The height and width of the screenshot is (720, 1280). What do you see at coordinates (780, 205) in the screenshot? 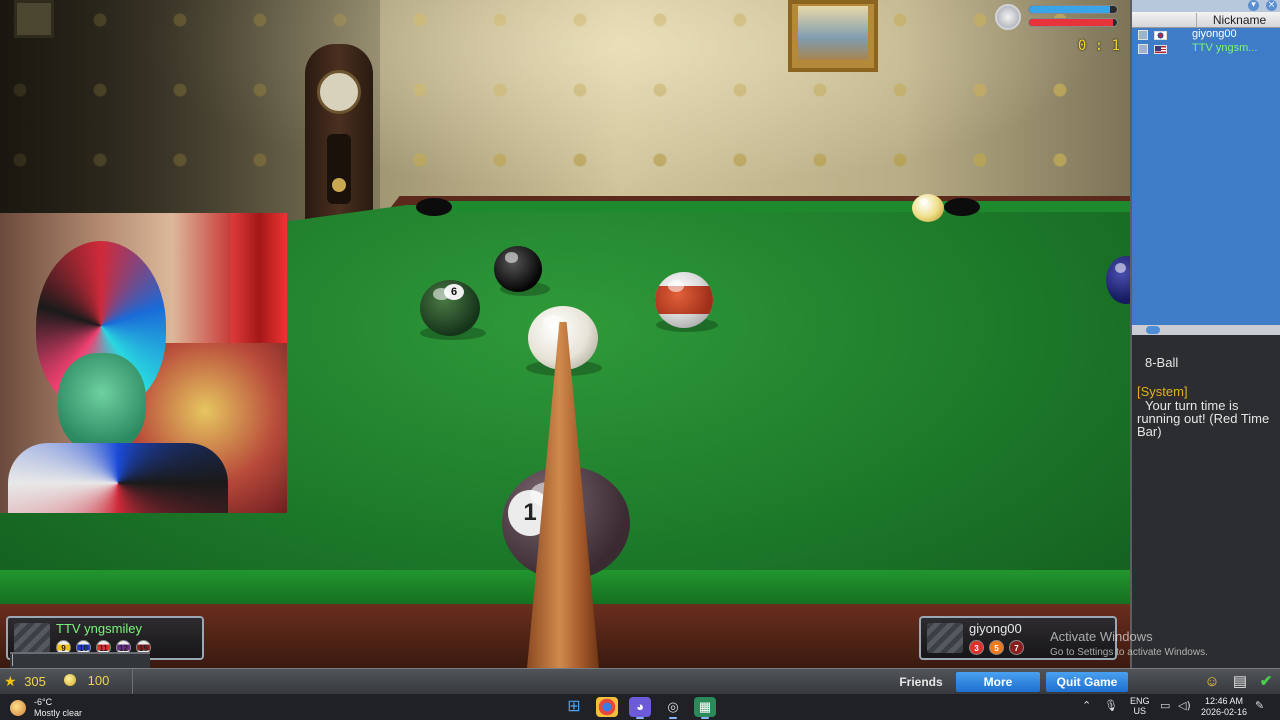
I see `far-cushion` at bounding box center [780, 205].